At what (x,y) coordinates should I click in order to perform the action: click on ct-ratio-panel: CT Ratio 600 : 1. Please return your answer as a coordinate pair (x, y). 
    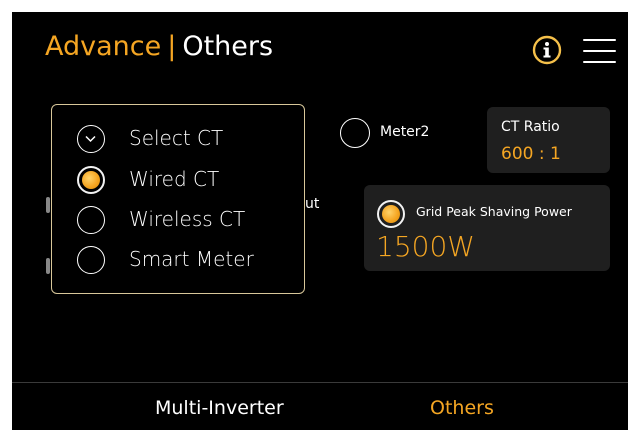
    Looking at the image, I should click on (548, 140).